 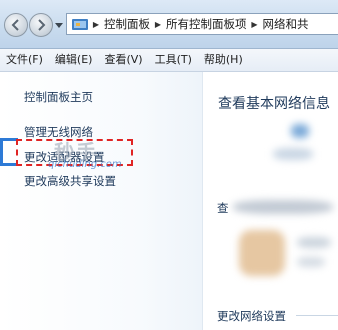 I want to click on address-bar: ▶ 控制面板 ▶ 所有控制面板项 ▶ 网络和共, so click(x=202, y=24).